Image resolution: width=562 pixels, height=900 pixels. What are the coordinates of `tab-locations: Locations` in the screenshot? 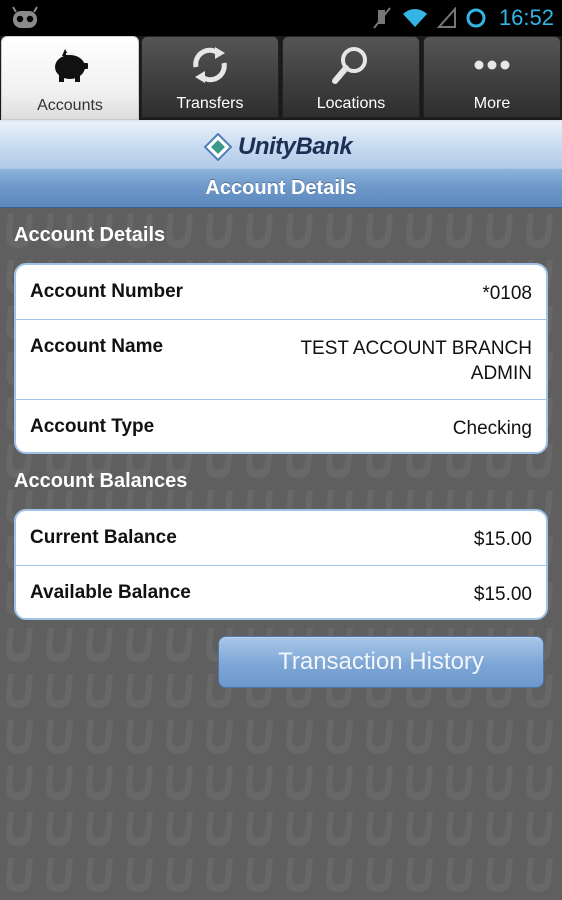 It's located at (351, 77).